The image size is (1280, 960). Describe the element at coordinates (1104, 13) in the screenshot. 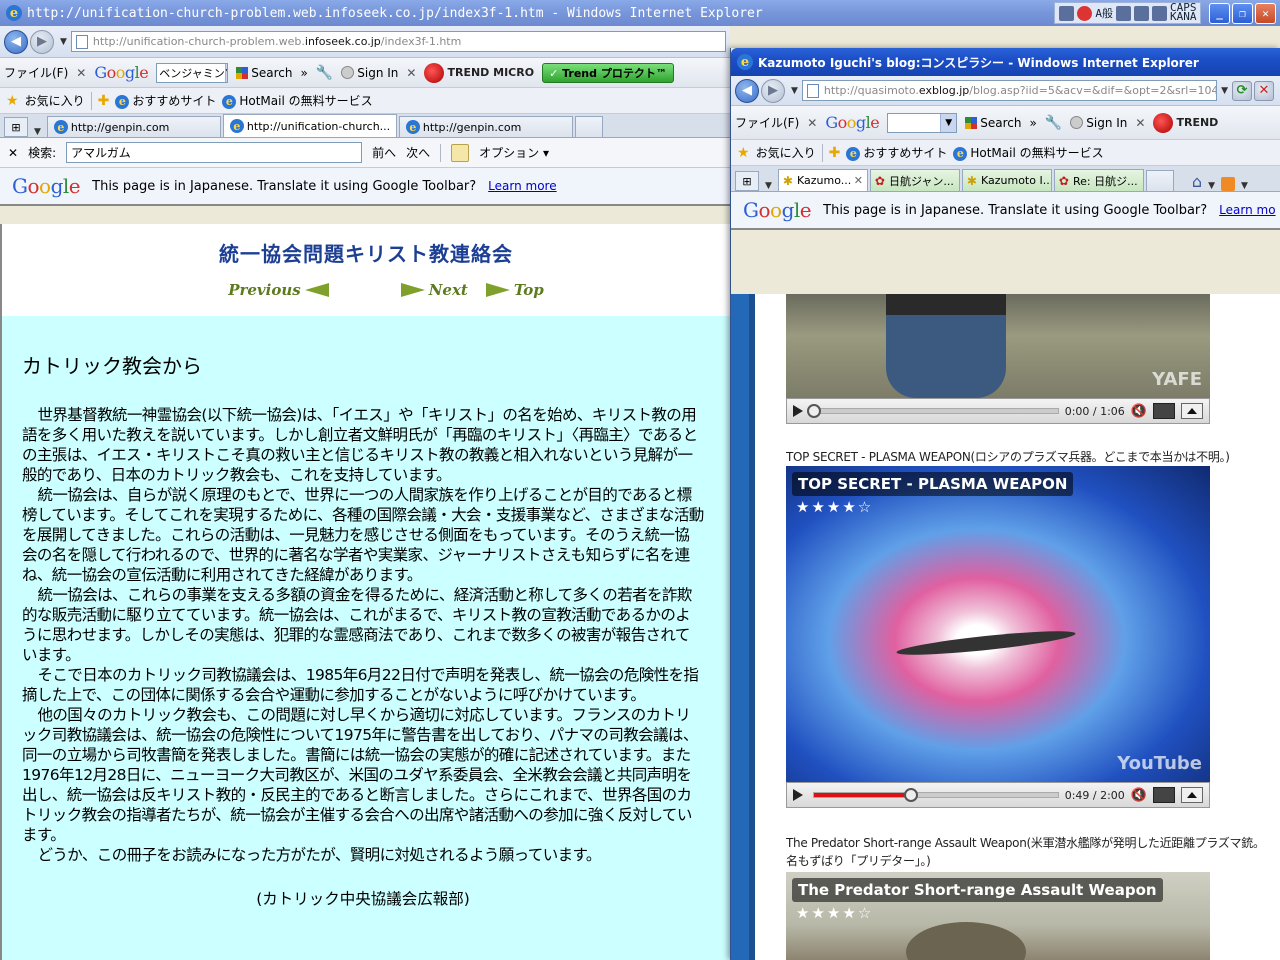

I see `ime-mode-label: A般` at that location.